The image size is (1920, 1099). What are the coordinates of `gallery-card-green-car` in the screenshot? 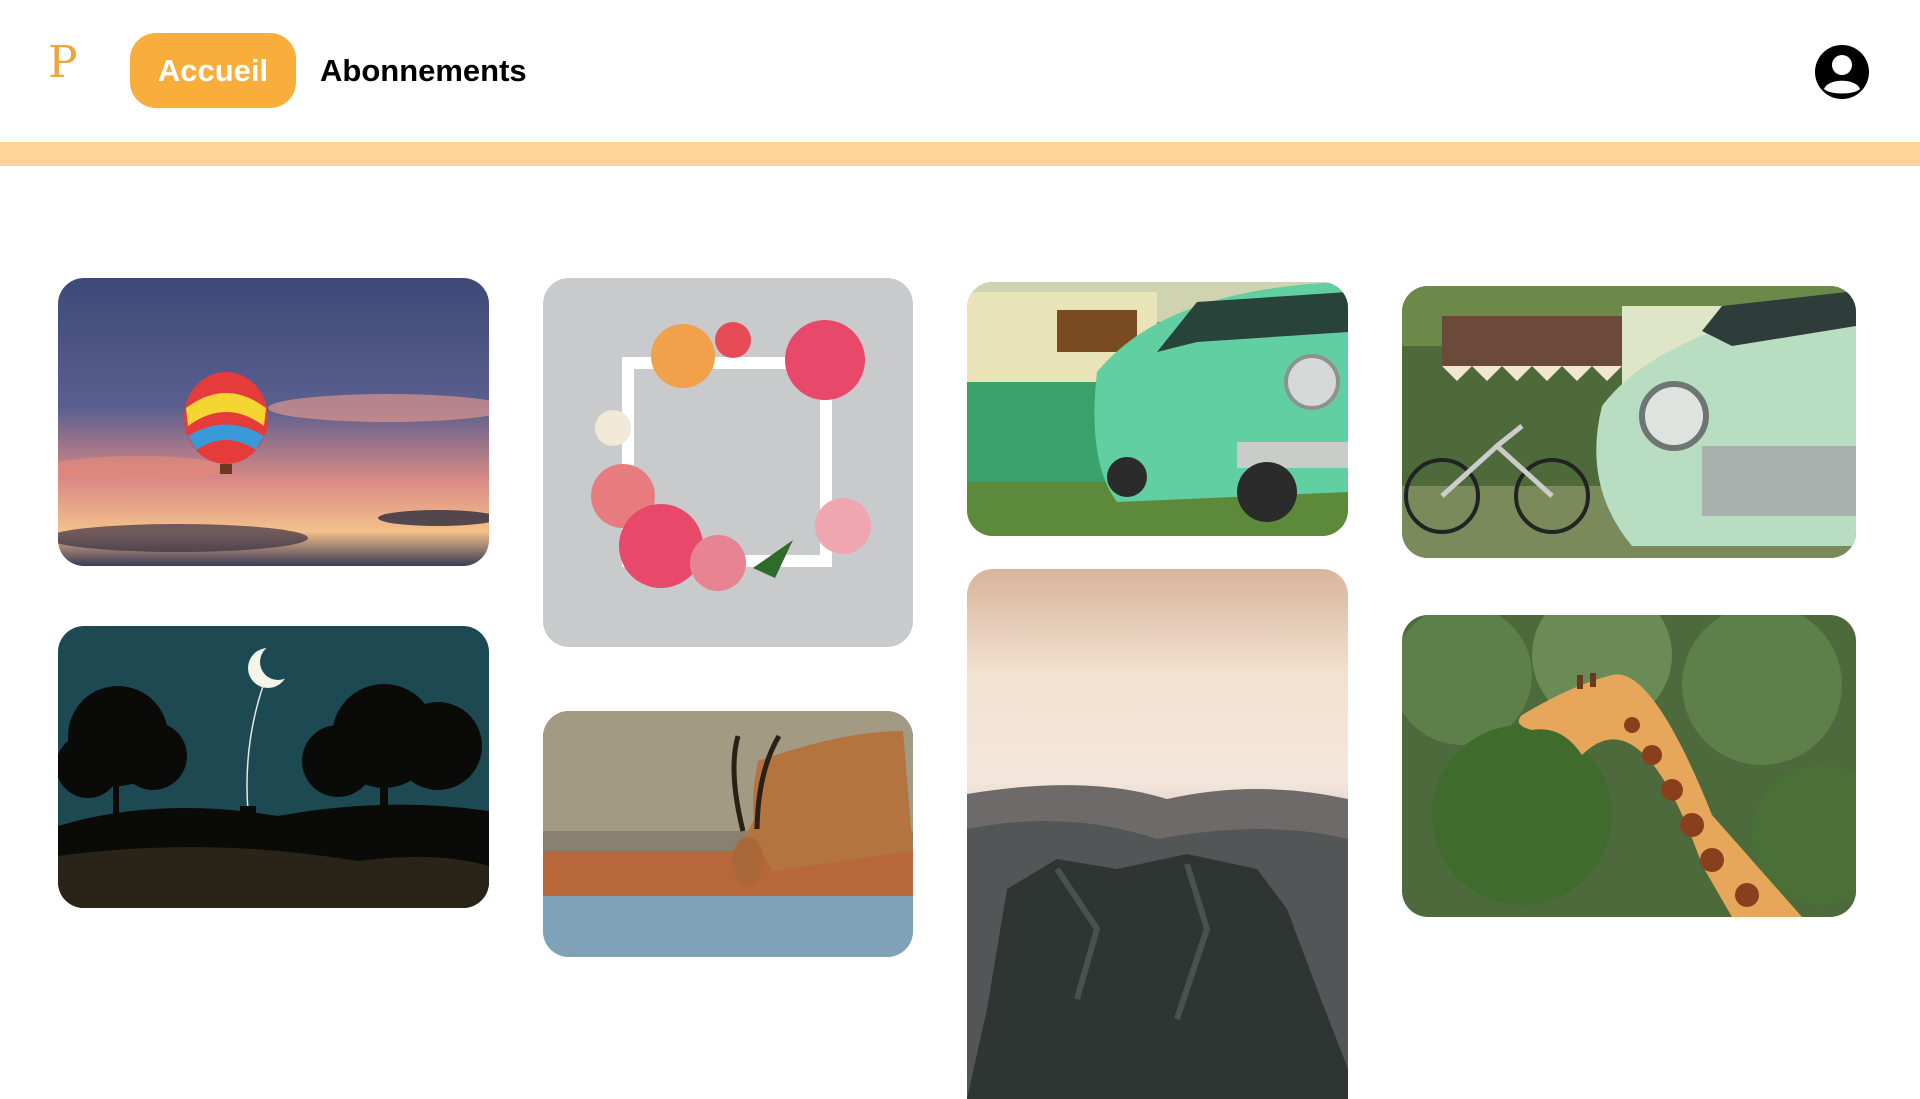 It's located at (1157, 409).